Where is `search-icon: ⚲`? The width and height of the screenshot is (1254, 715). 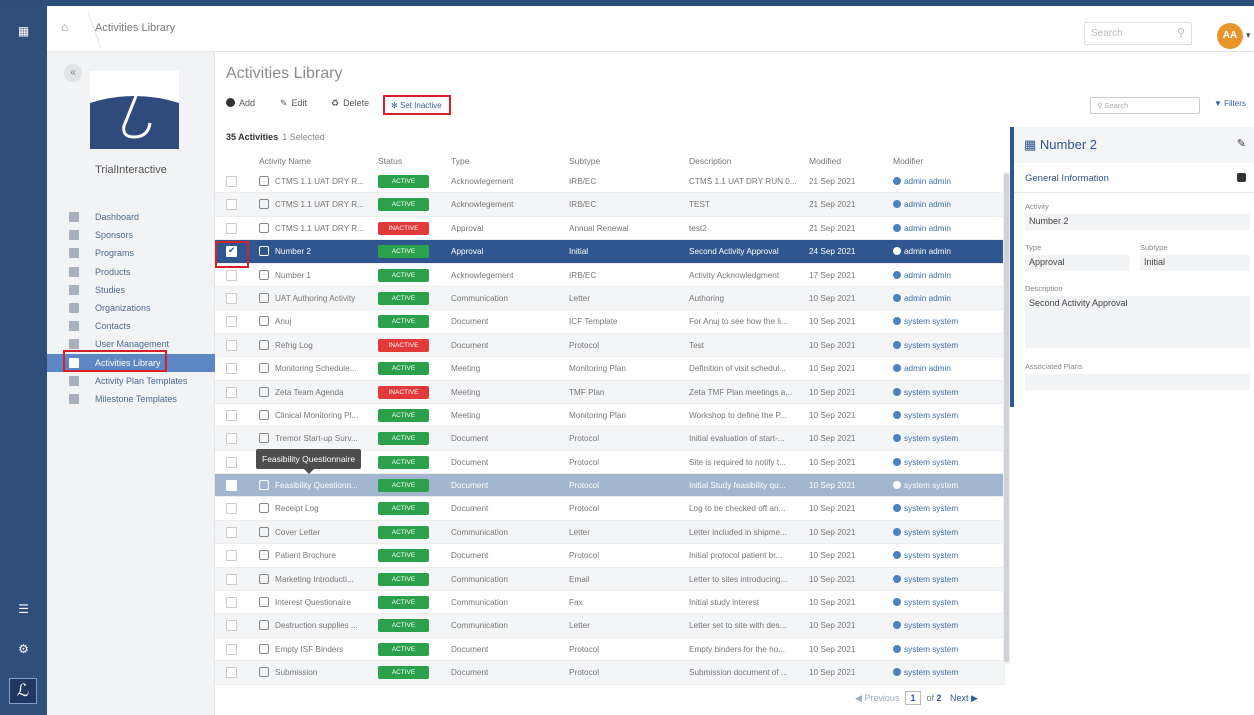
search-icon: ⚲ is located at coordinates (1181, 32).